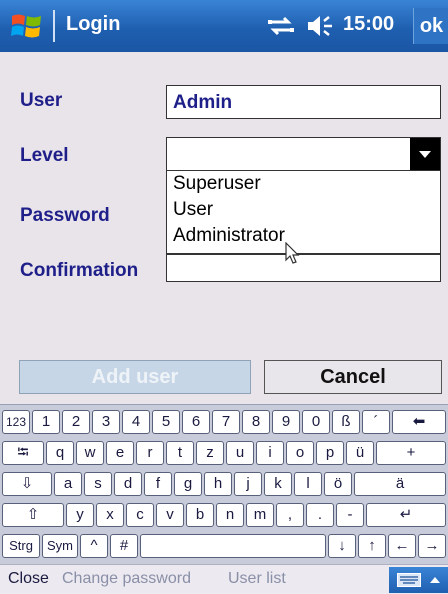 The width and height of the screenshot is (448, 594). What do you see at coordinates (292, 253) in the screenshot?
I see `mouse-cursor-icon` at bounding box center [292, 253].